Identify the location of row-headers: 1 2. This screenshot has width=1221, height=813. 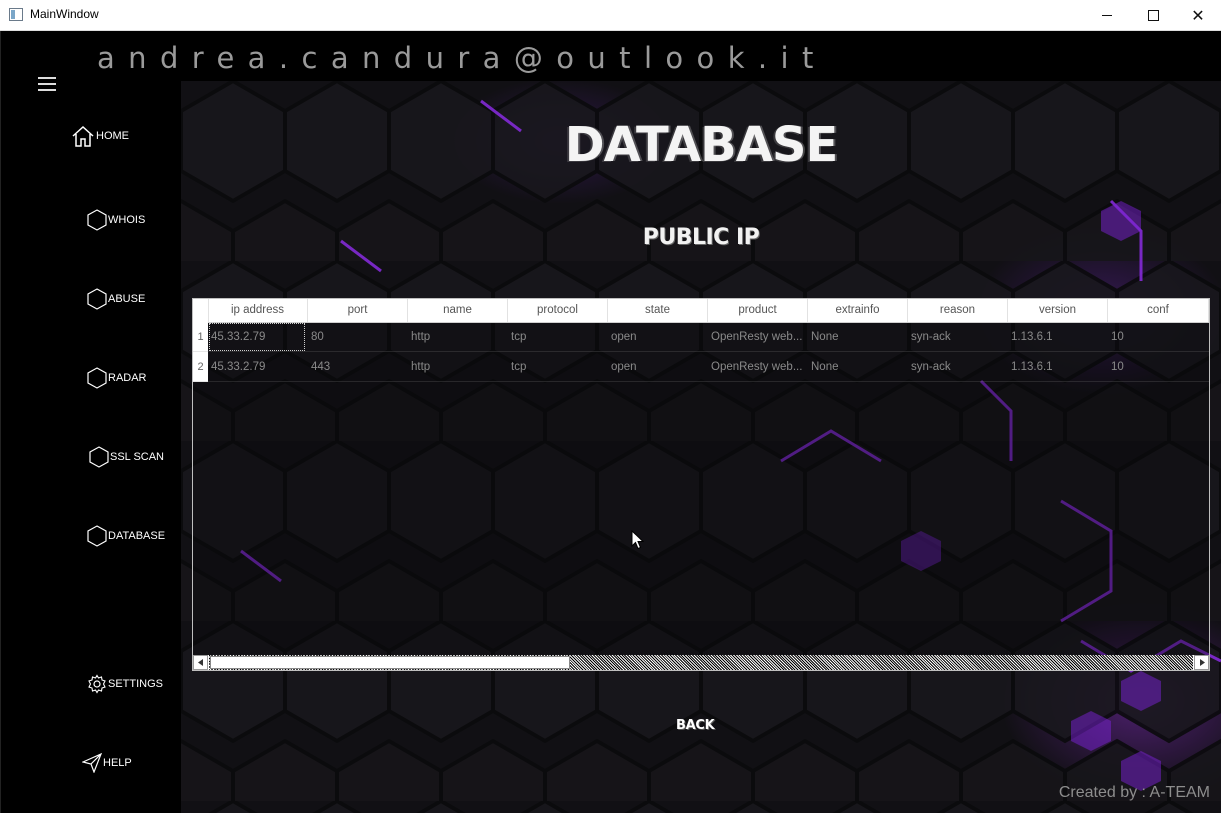
(200, 352).